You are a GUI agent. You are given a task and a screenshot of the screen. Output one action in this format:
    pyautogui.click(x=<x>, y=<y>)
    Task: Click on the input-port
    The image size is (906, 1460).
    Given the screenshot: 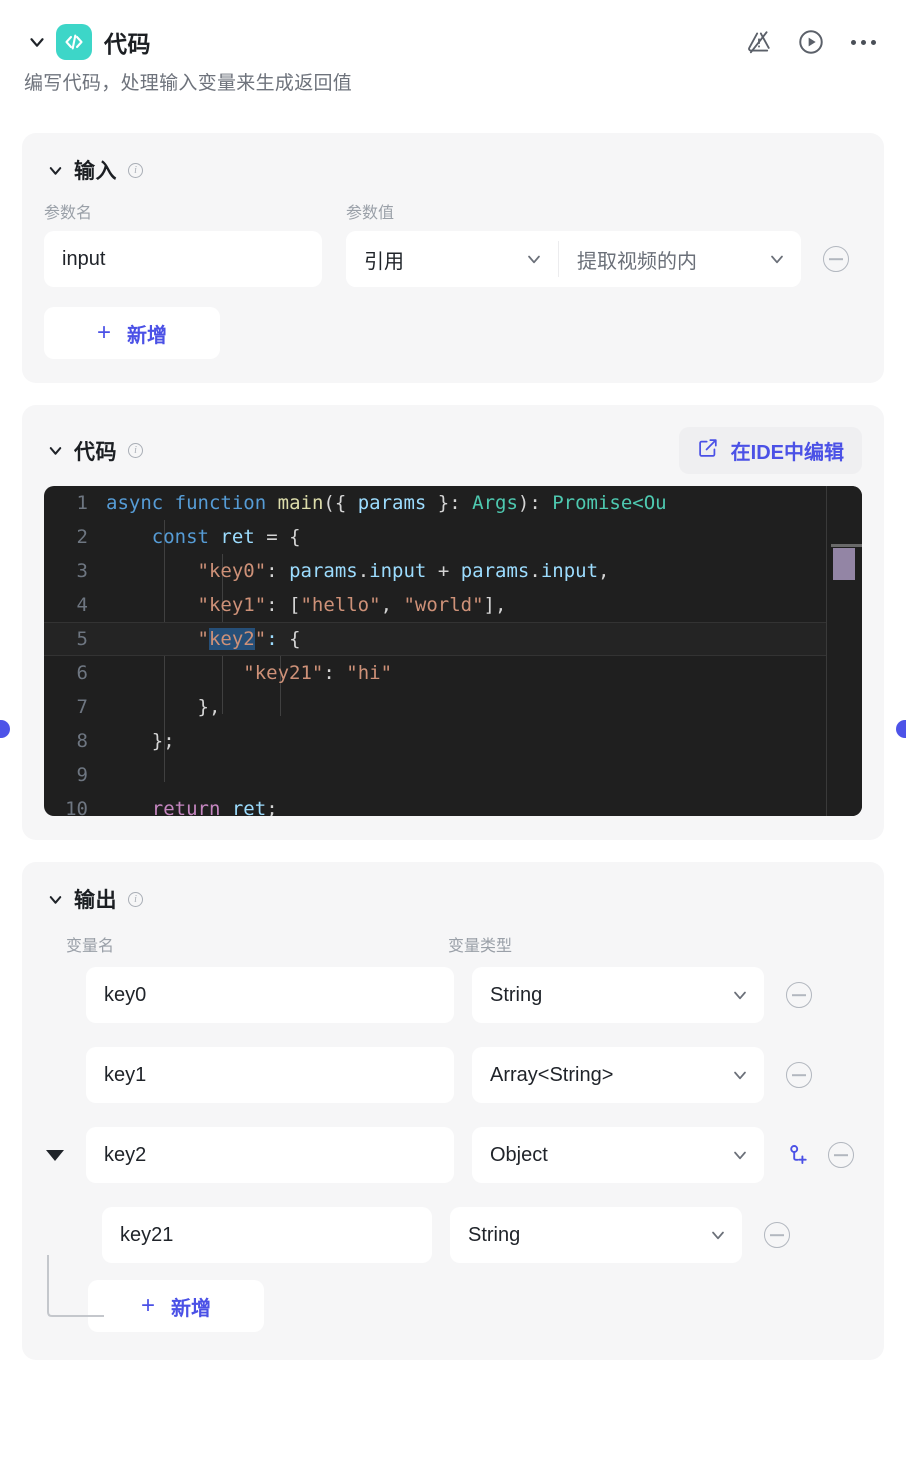 What is the action you would take?
    pyautogui.click(x=5, y=729)
    